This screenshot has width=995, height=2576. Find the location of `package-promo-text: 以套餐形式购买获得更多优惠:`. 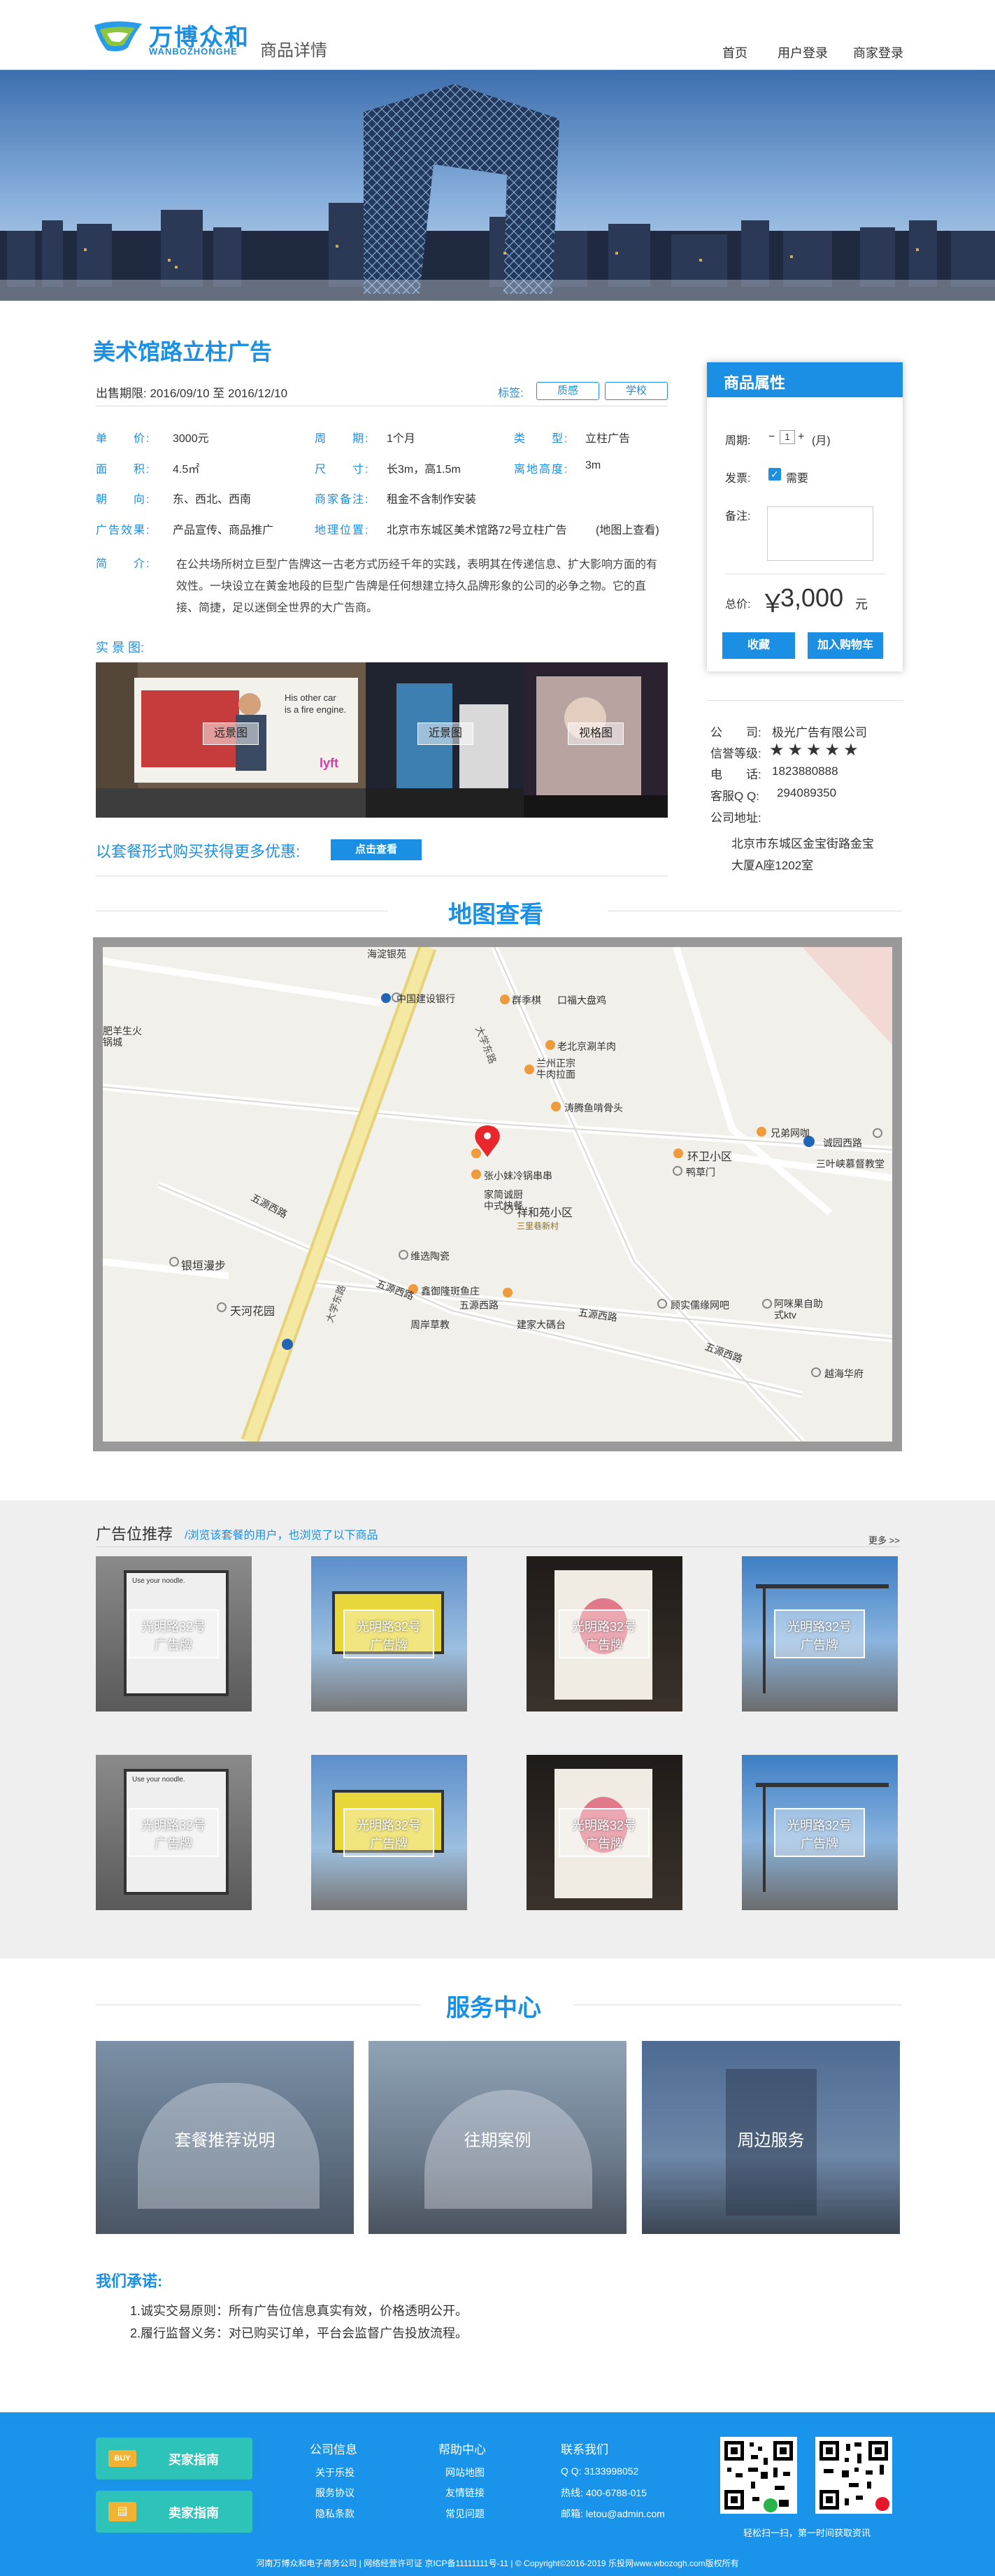

package-promo-text: 以套餐形式购买获得更多优惠: is located at coordinates (198, 851).